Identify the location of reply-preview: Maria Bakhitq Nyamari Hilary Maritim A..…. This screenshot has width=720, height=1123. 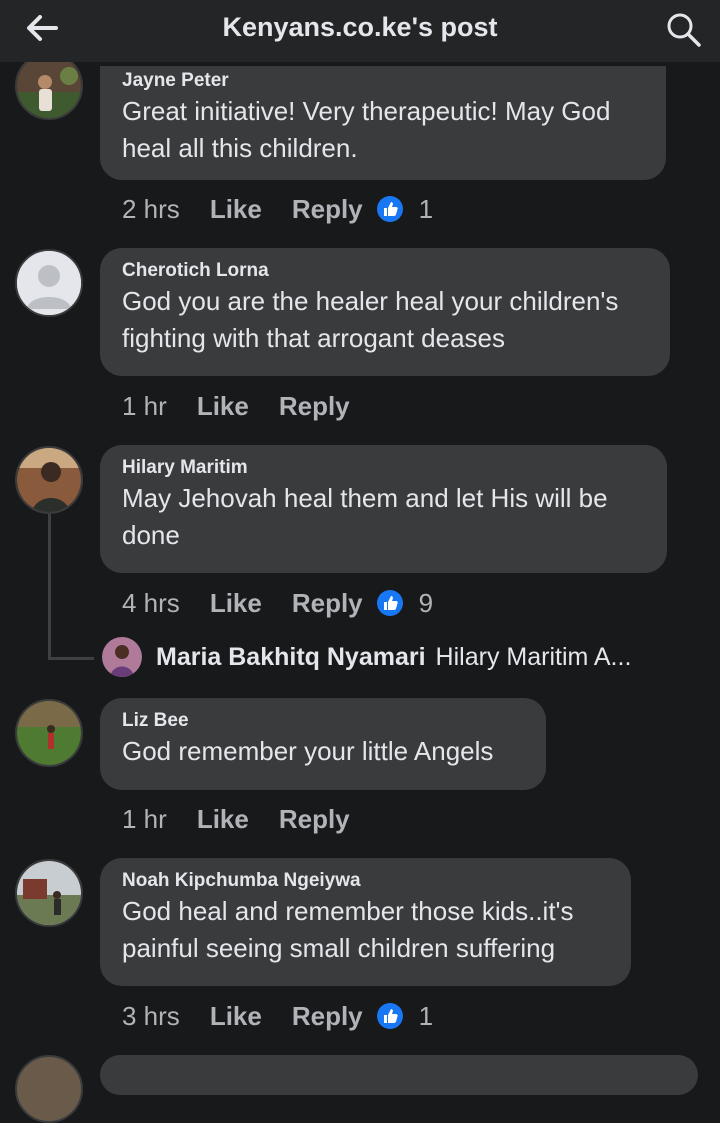
(366, 657).